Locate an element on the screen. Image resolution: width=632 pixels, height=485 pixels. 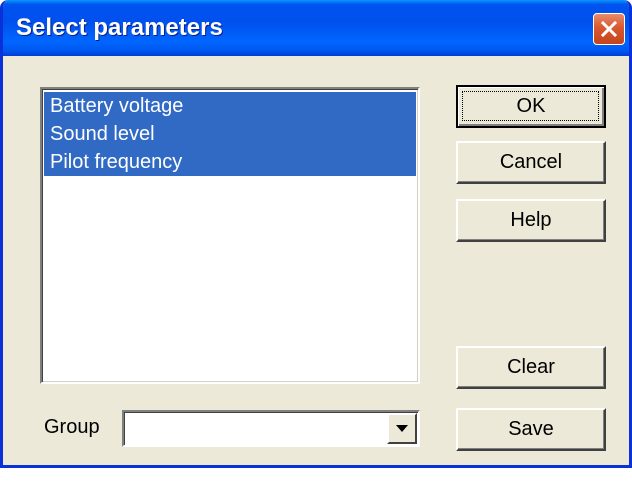
cancel-button-label: Cancel is located at coordinates (531, 162).